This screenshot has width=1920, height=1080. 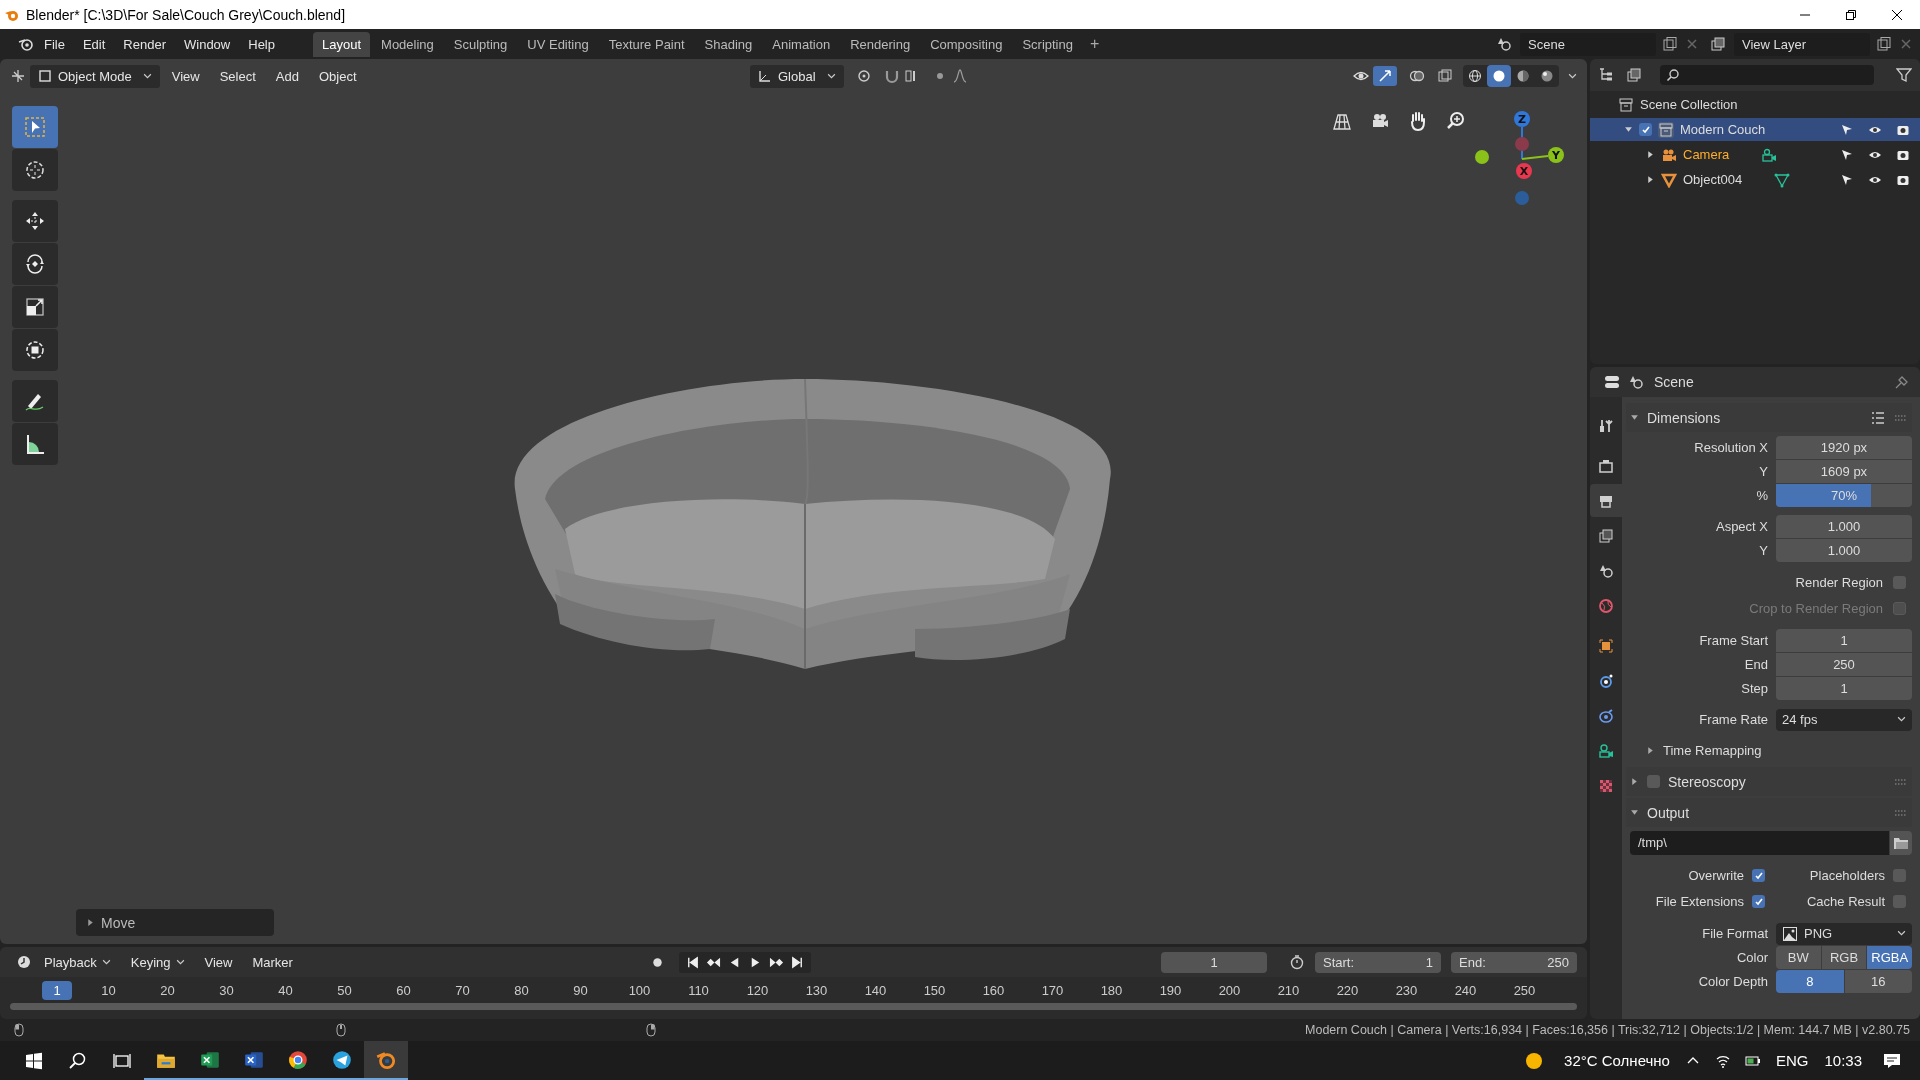 I want to click on scrollbar, so click(x=793, y=1006).